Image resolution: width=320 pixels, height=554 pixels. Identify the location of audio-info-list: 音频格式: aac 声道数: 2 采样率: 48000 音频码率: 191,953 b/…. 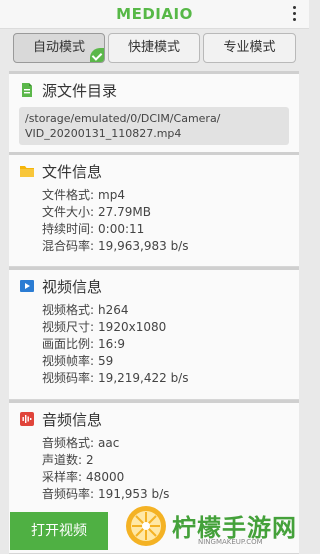
(105, 469).